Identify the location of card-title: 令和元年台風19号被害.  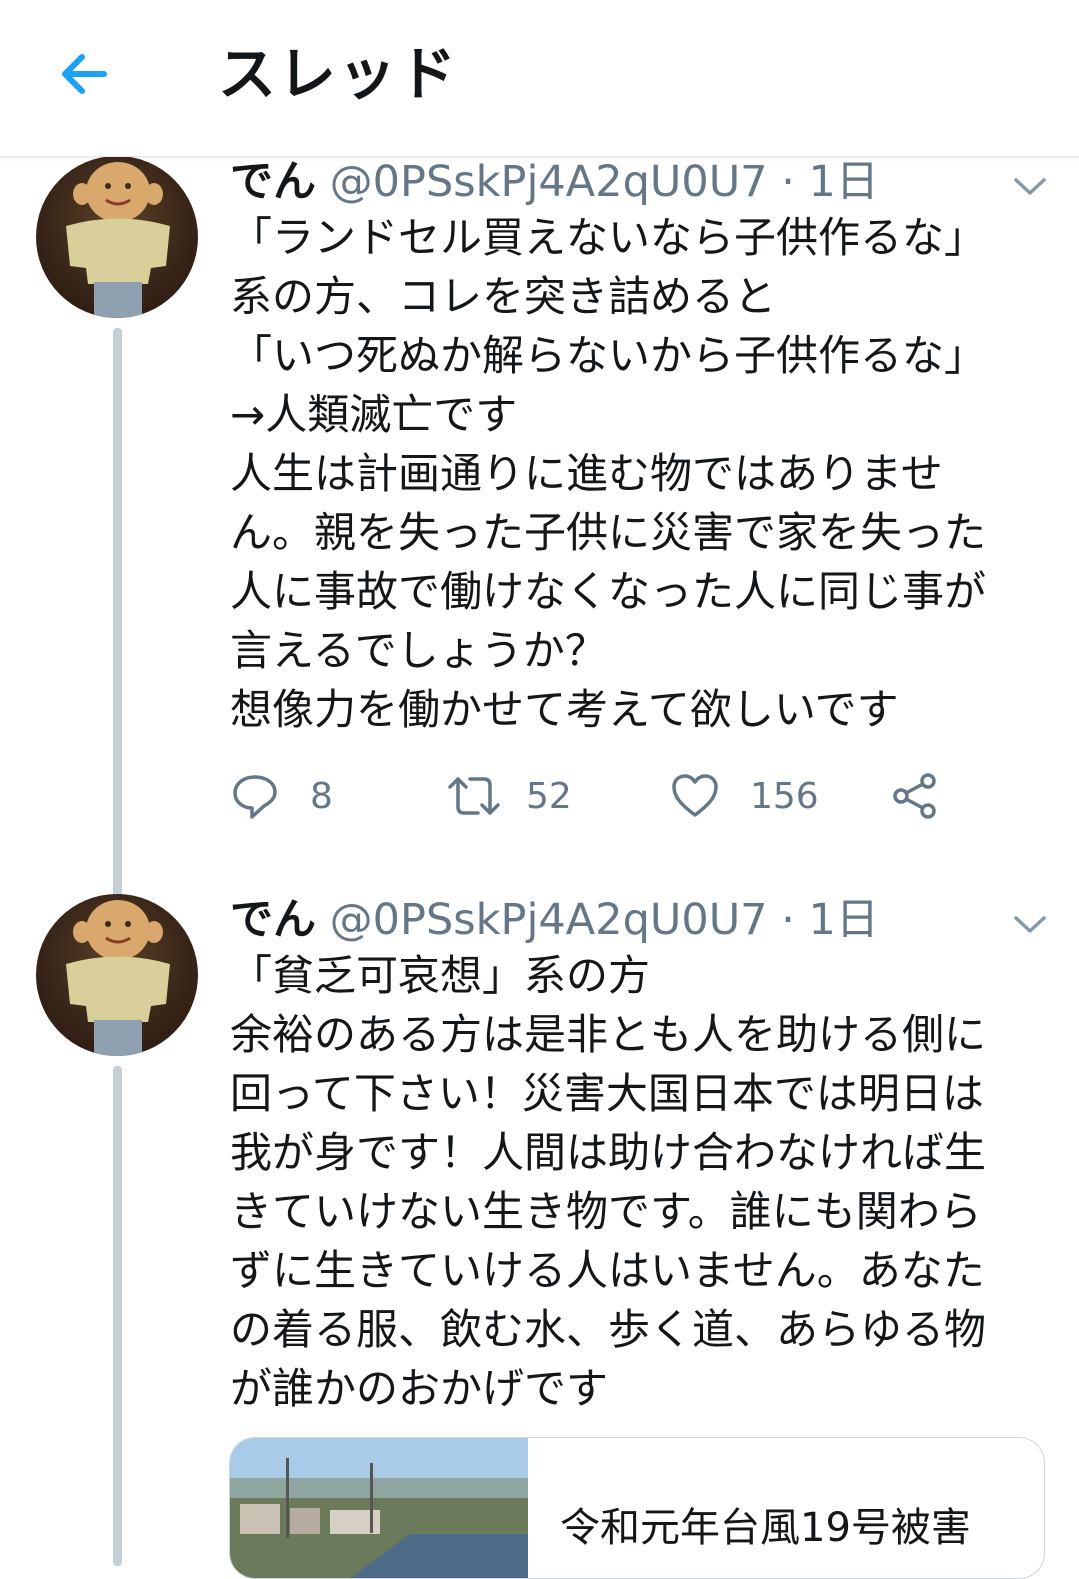
(765, 1528).